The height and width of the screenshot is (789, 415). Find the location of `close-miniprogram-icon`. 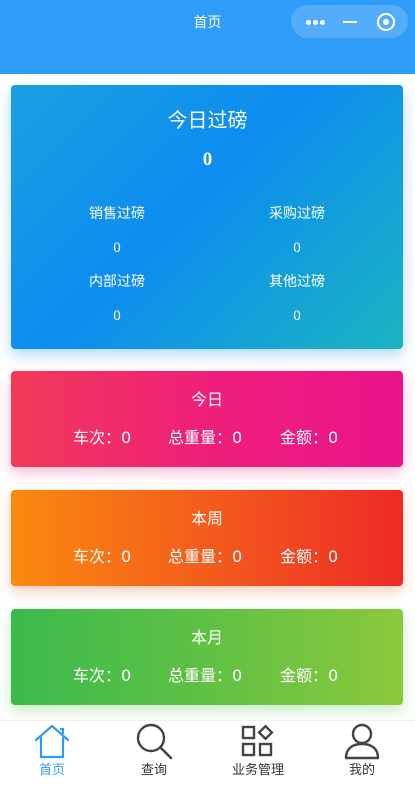

close-miniprogram-icon is located at coordinates (387, 21).